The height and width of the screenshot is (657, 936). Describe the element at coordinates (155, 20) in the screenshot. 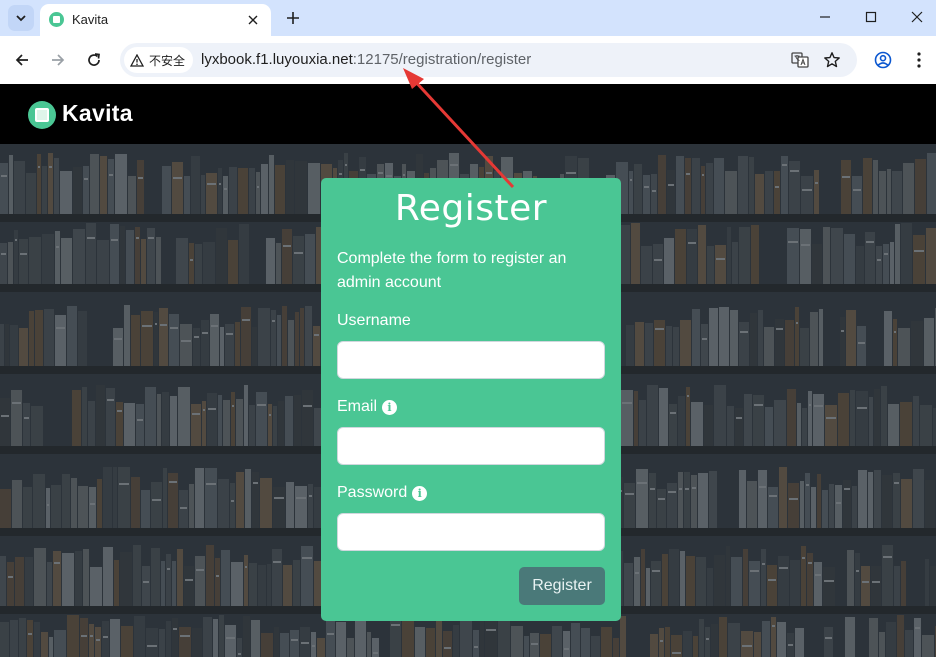

I see `active-tab: Kavita` at that location.